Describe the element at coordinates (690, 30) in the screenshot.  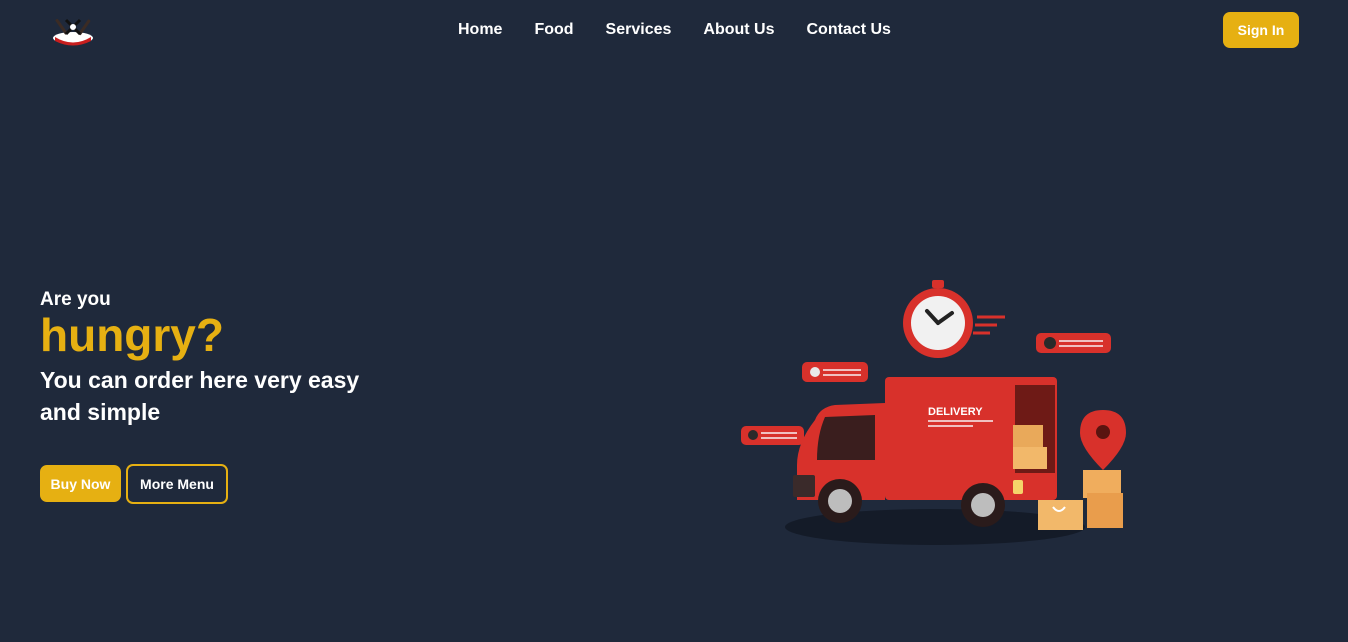
I see `main-nav: Home Food Services About Us Contact Us` at that location.